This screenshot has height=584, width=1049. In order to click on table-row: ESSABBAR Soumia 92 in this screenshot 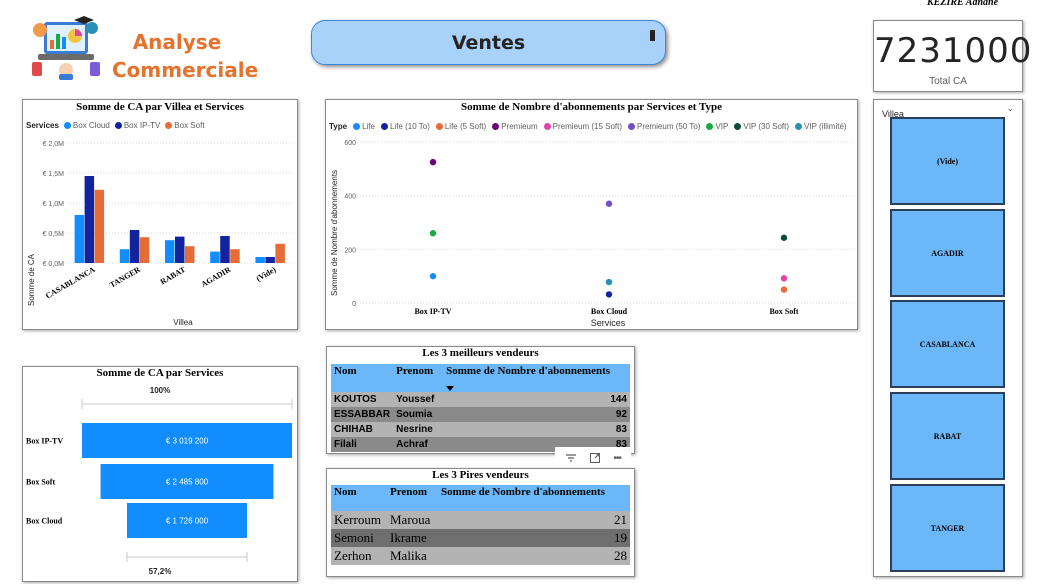, I will do `click(480, 414)`.